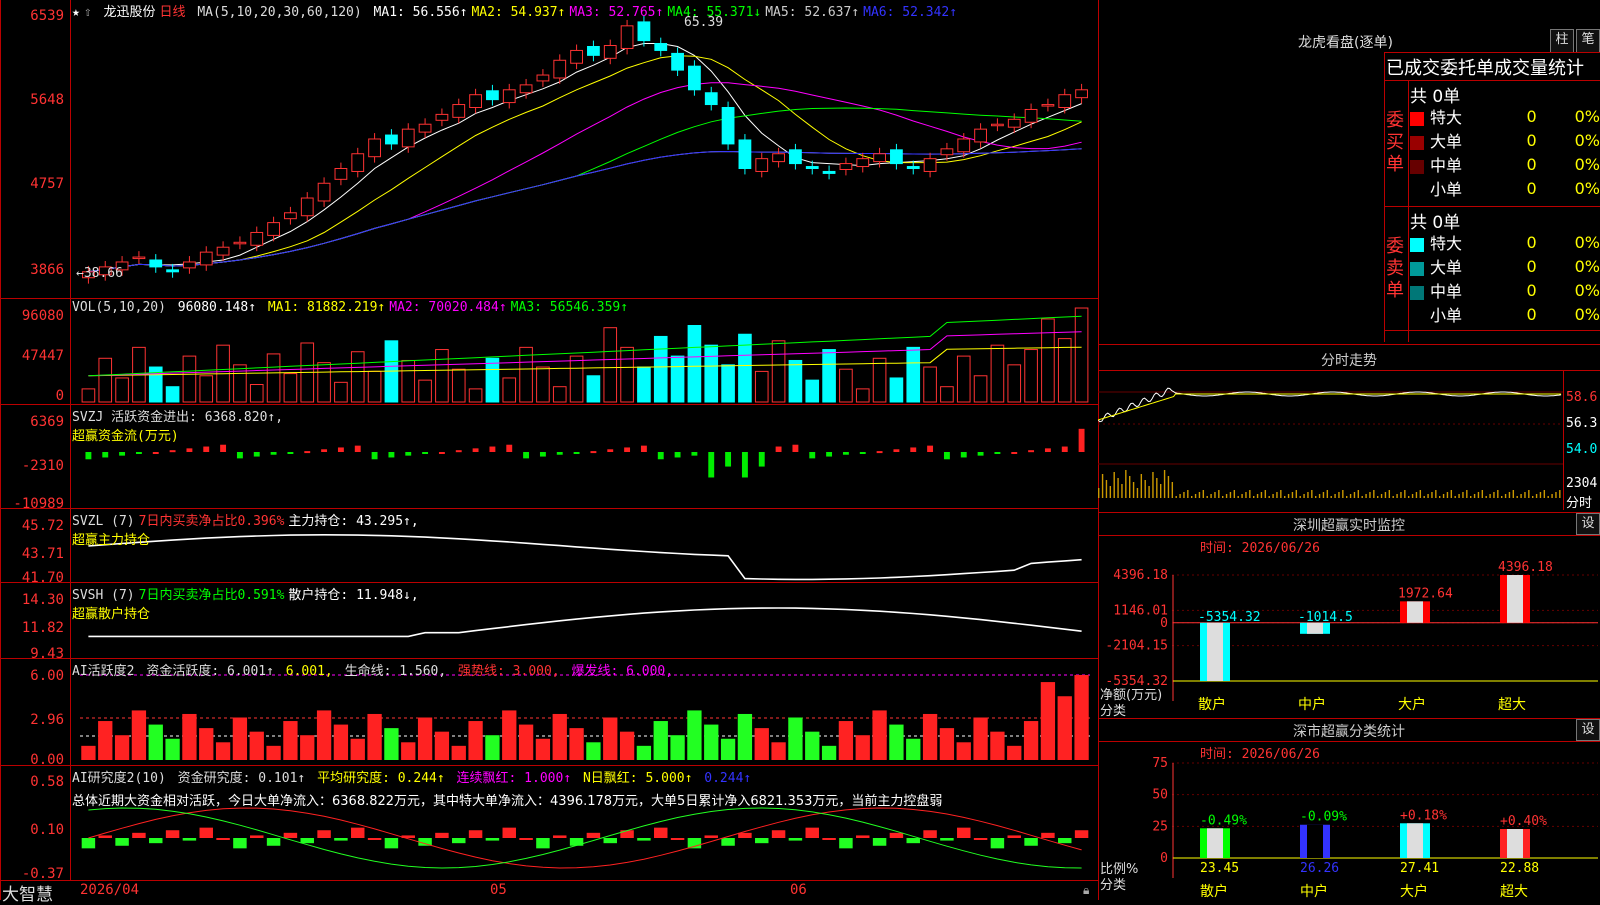  What do you see at coordinates (1160, 826) in the screenshot?
I see `cls-axis-tick-2: 25` at bounding box center [1160, 826].